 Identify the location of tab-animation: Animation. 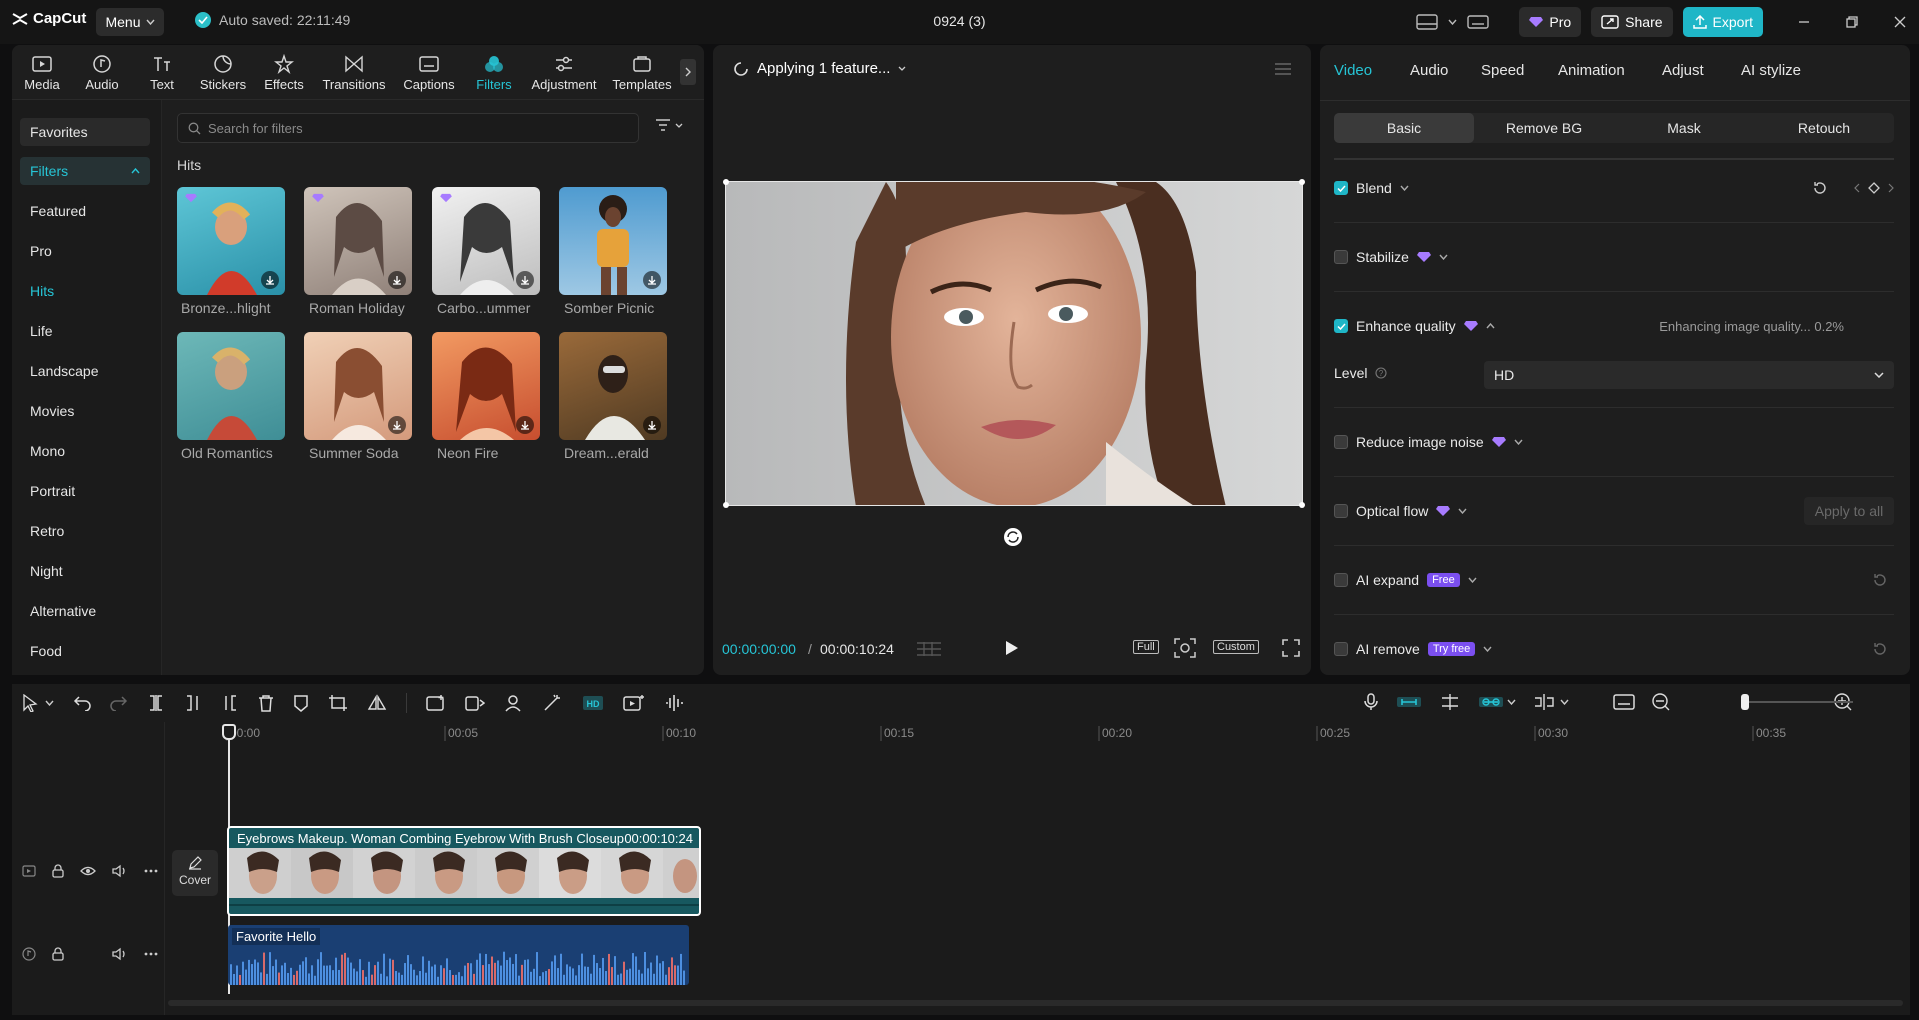
(1591, 70).